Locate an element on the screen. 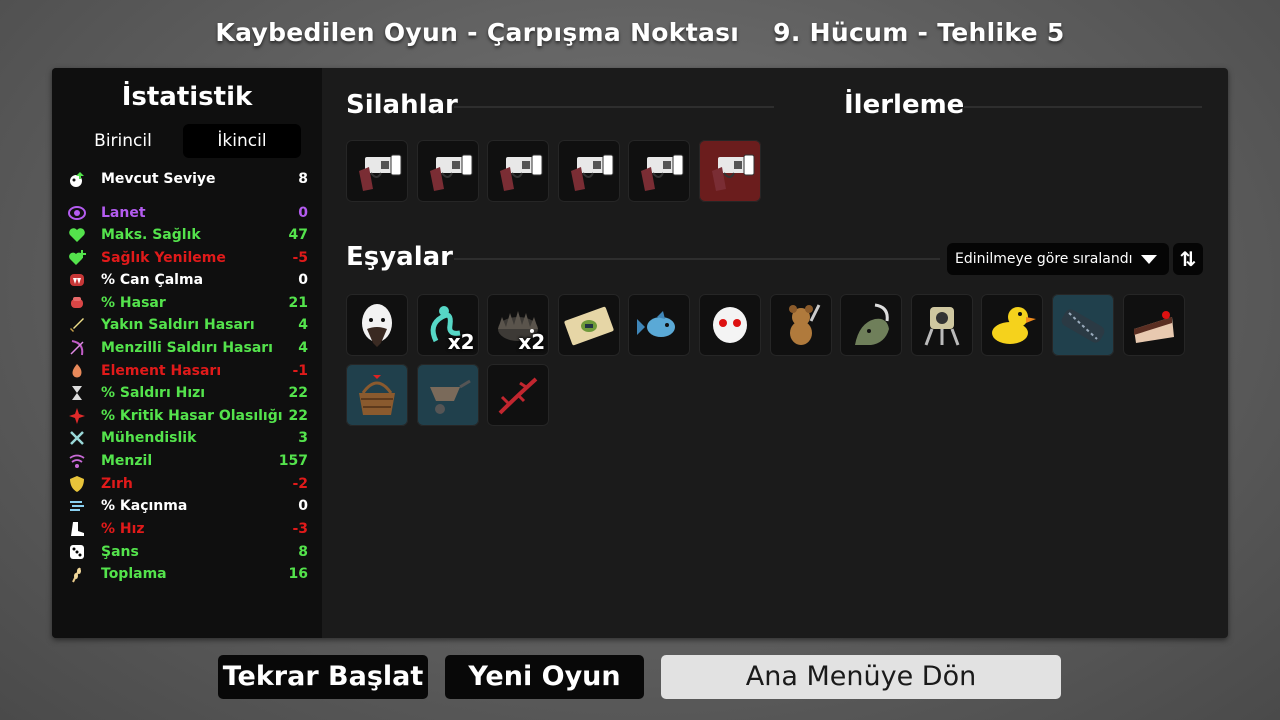 The height and width of the screenshot is (720, 1280). stat-value: 16 is located at coordinates (298, 574).